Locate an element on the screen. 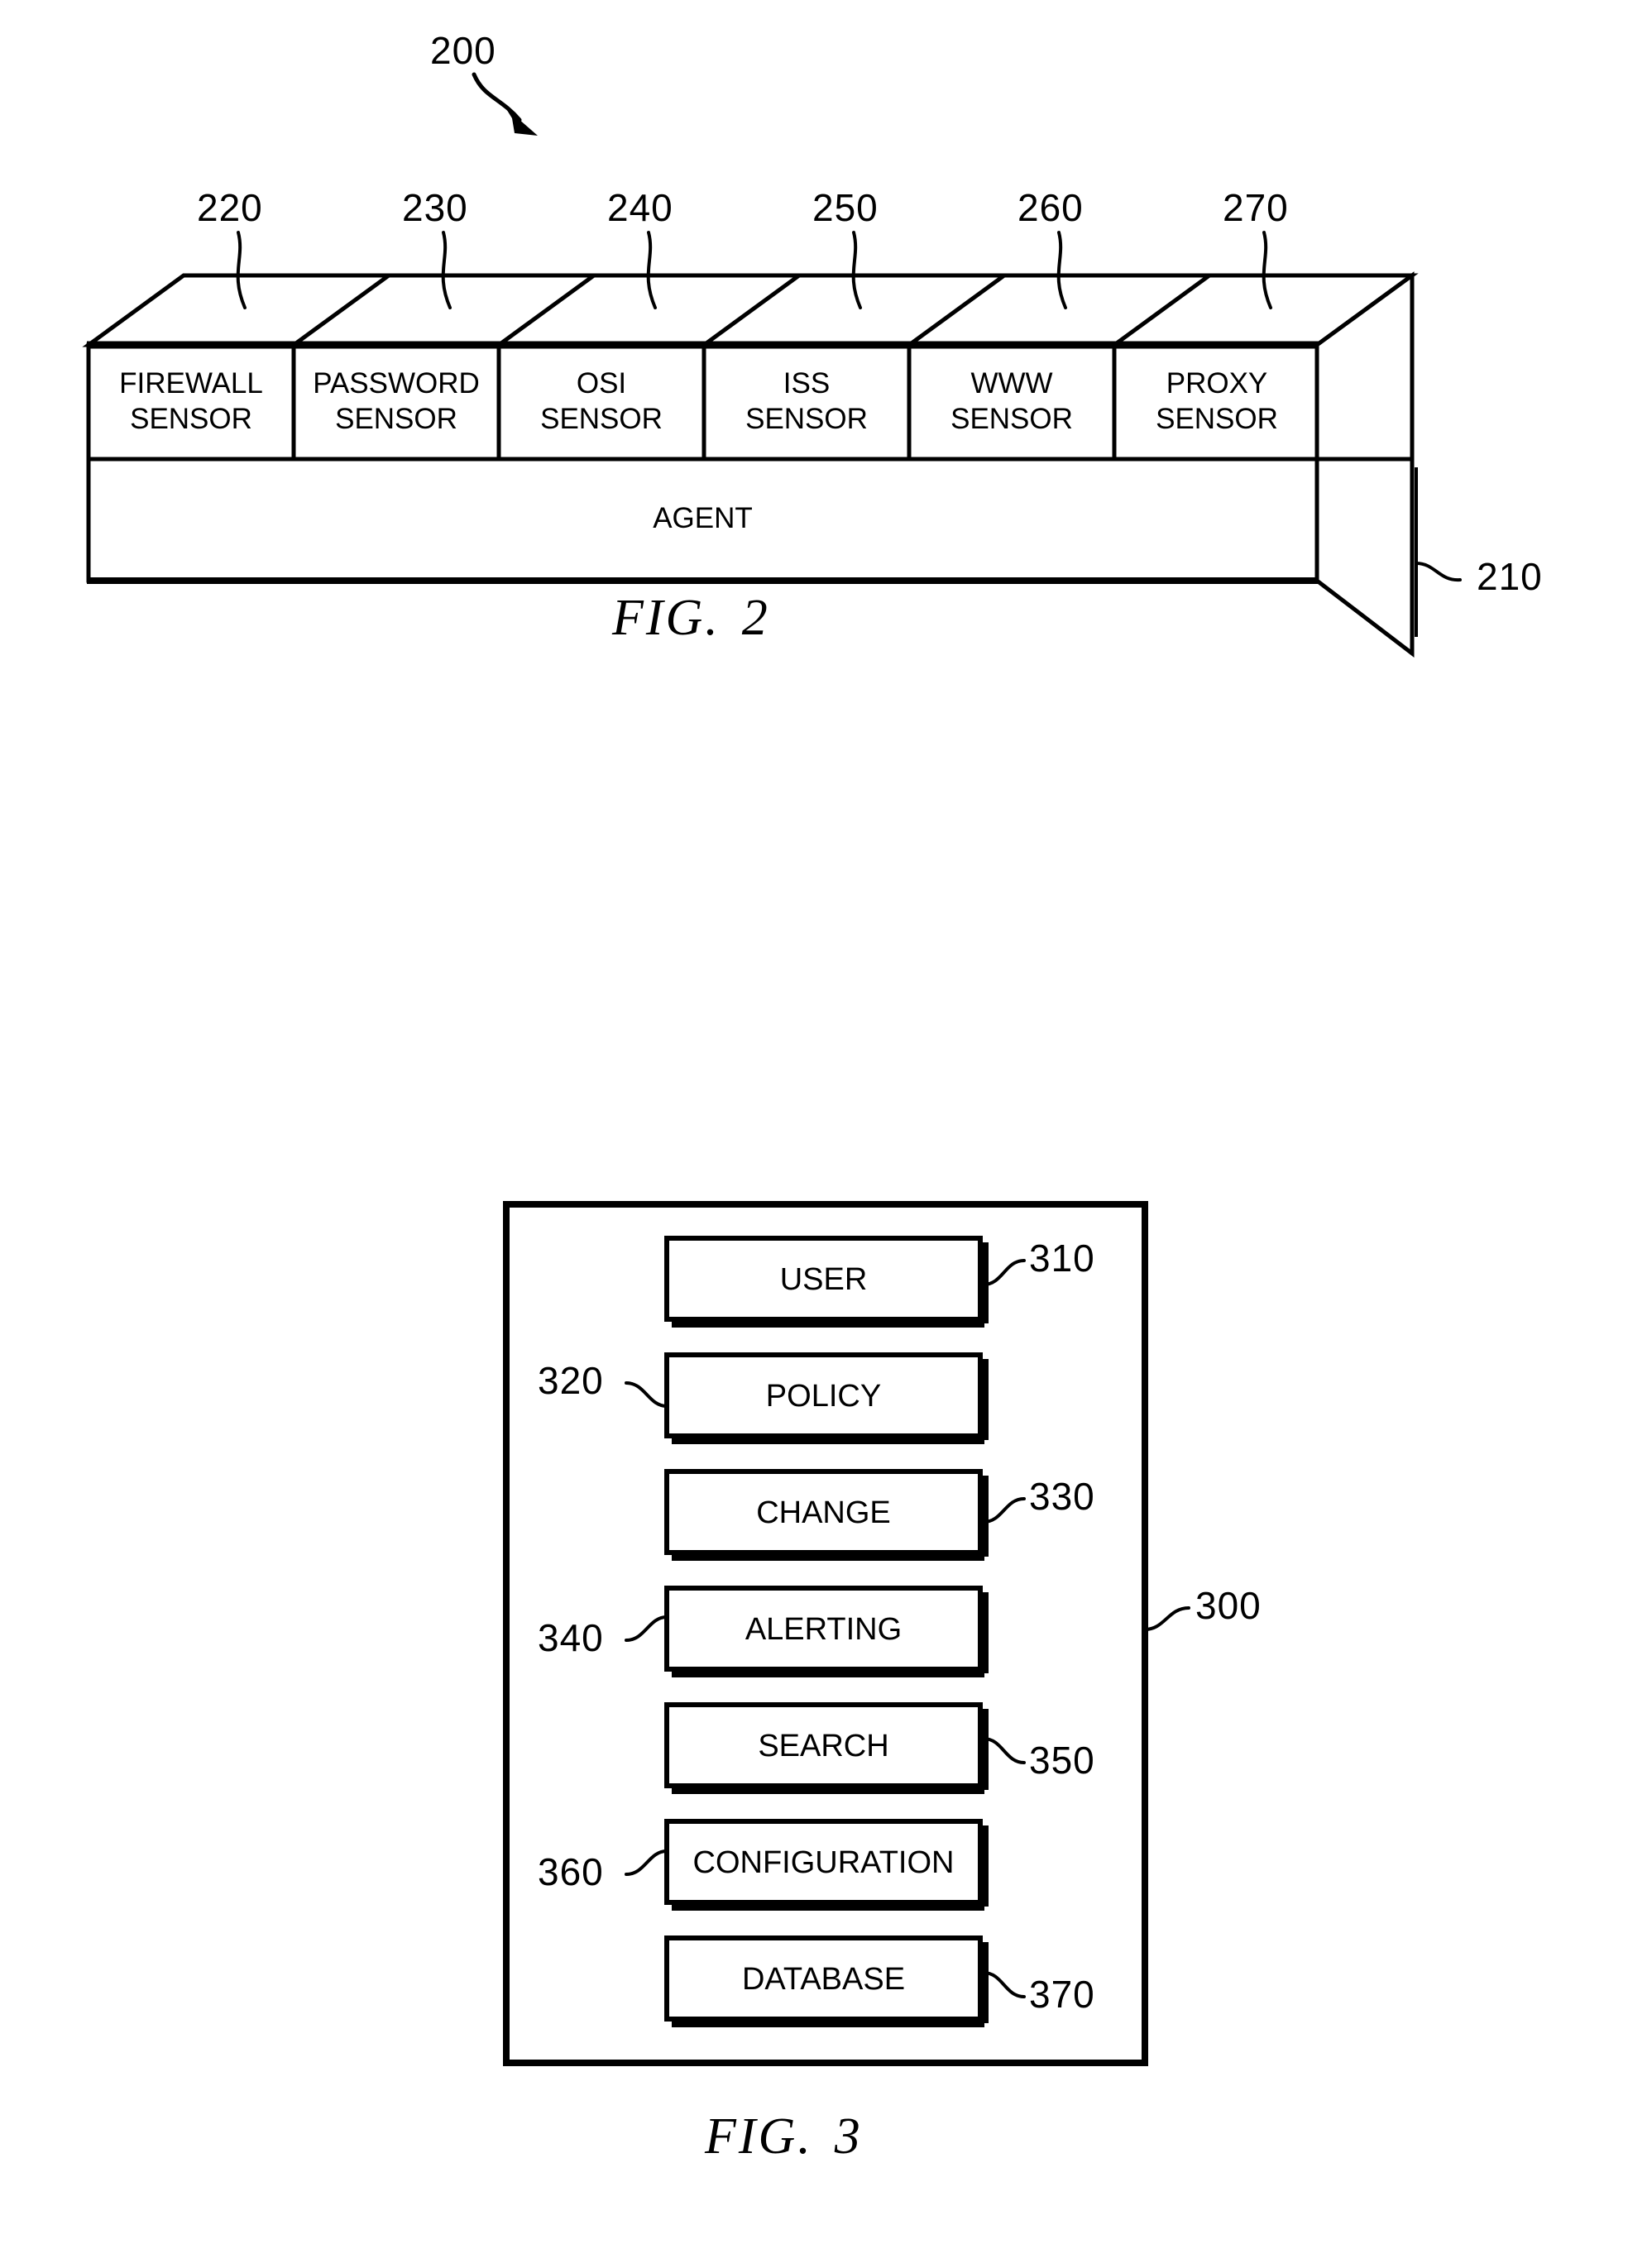 Image resolution: width=1628 pixels, height=2268 pixels. fig2-top-face is located at coordinates (750, 310).